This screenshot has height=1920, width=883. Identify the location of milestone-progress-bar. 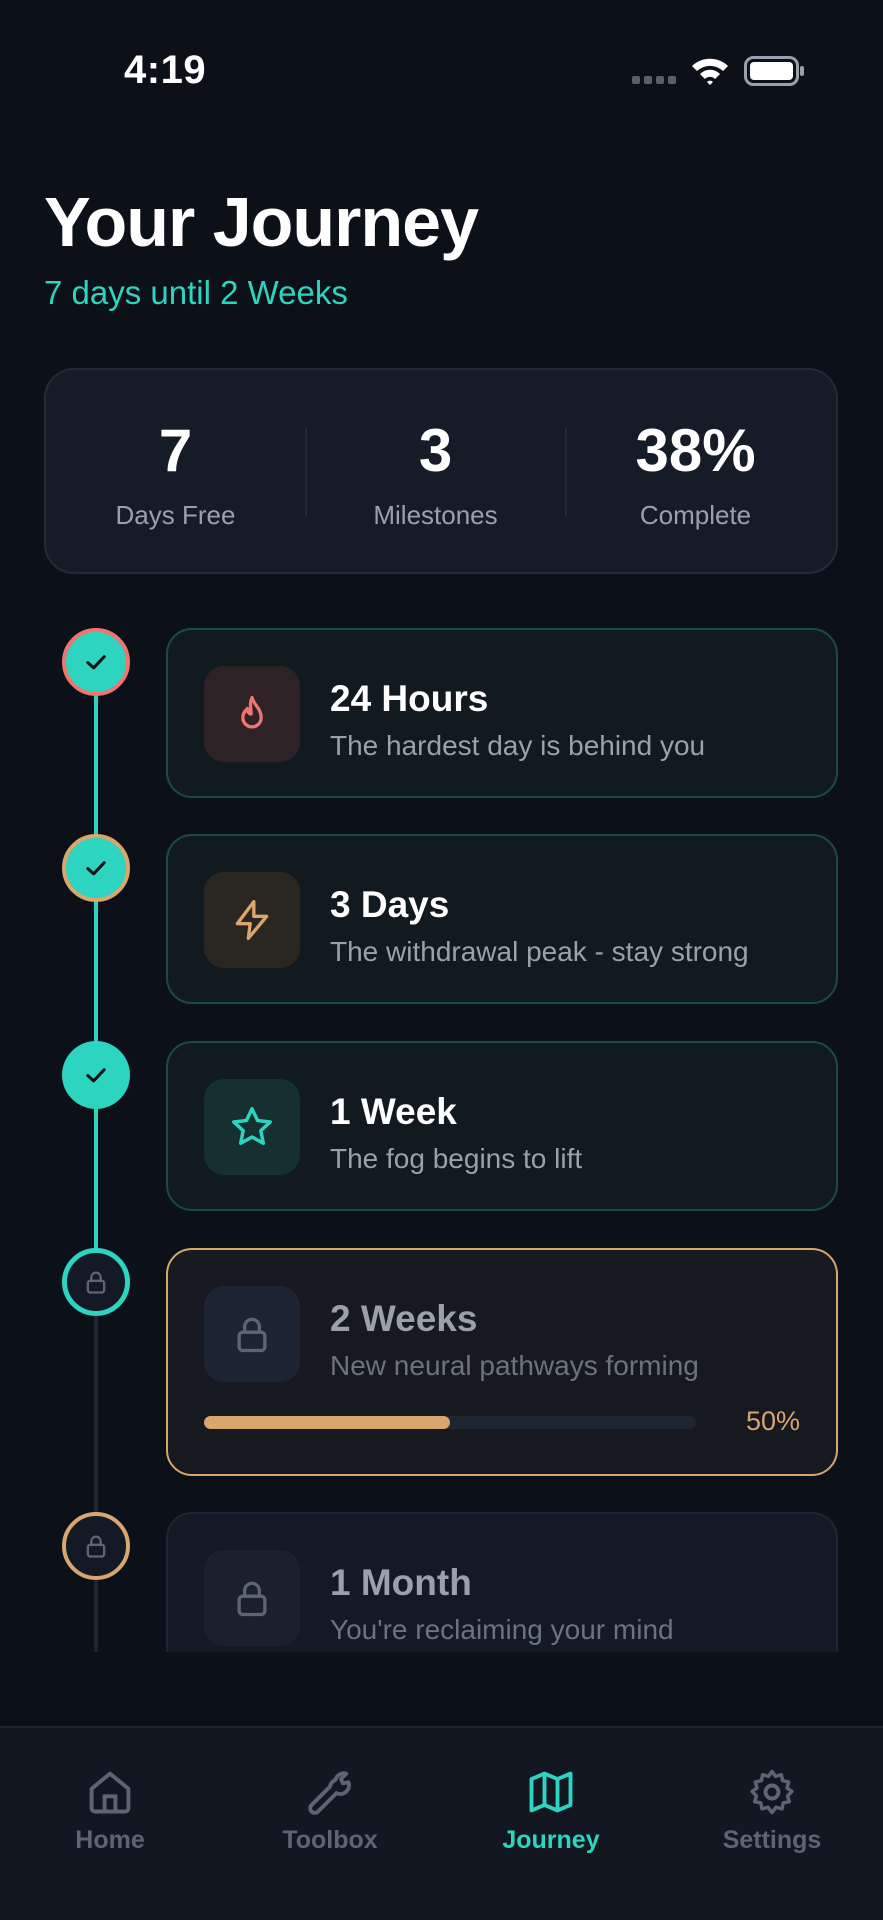
(450, 1422).